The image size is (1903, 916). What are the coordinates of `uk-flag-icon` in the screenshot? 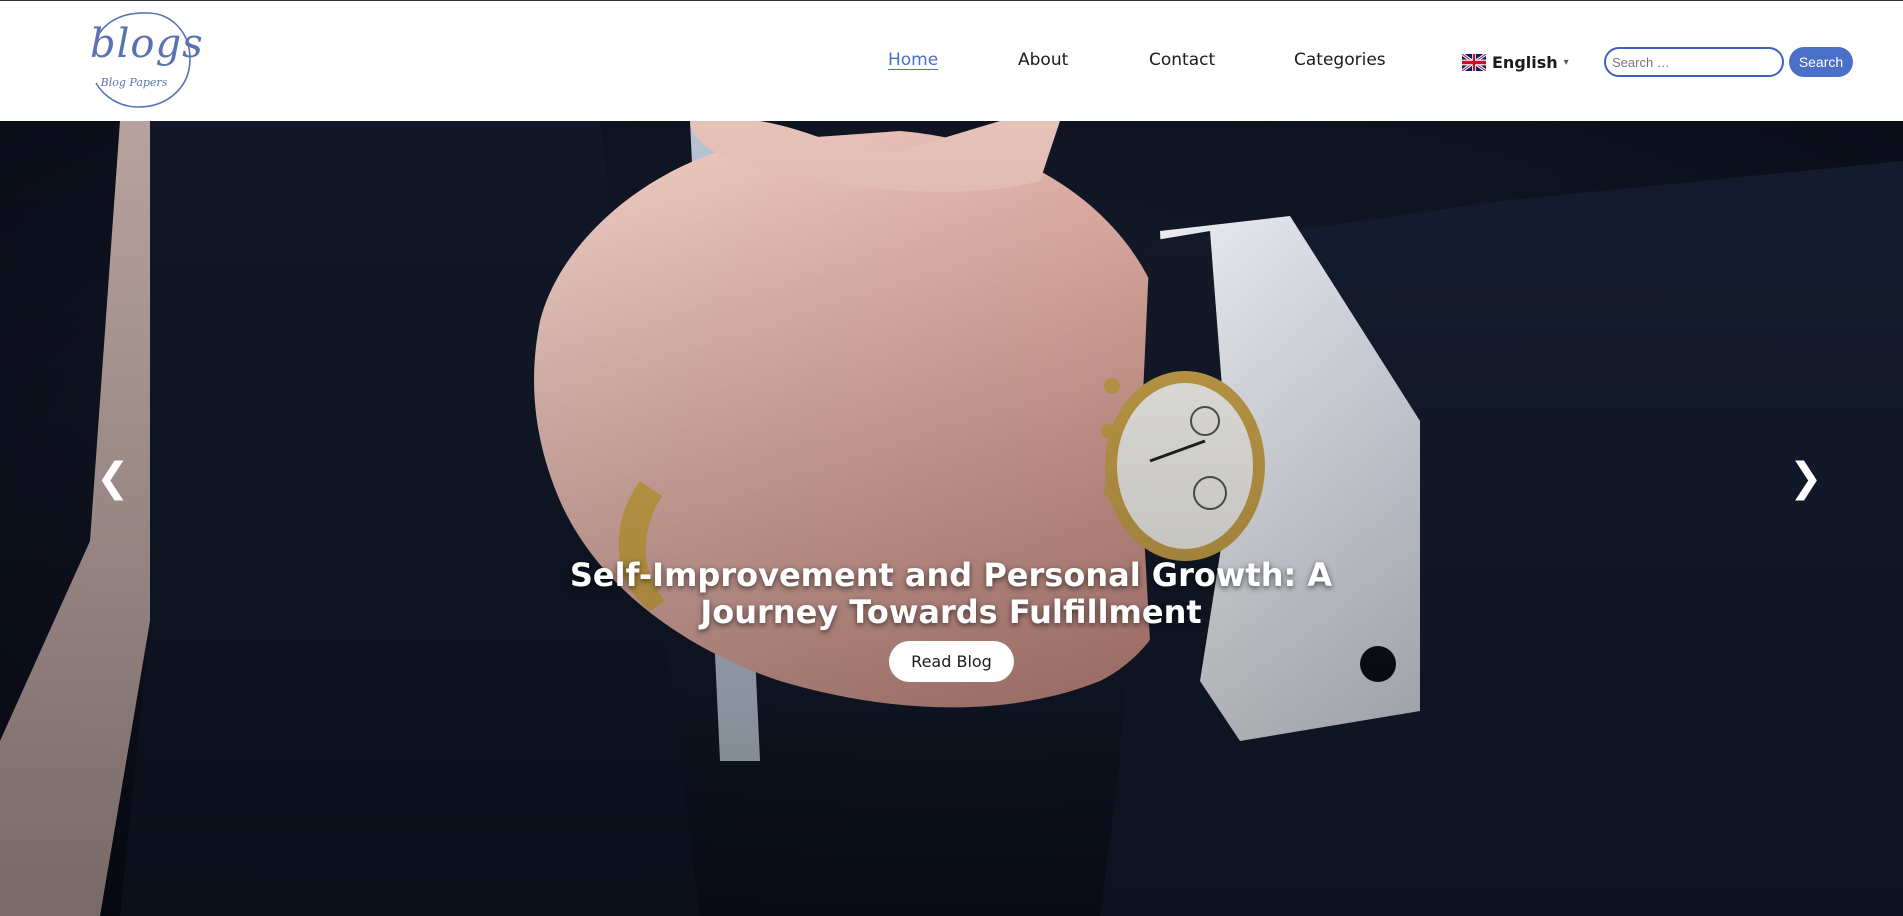 It's located at (1474, 62).